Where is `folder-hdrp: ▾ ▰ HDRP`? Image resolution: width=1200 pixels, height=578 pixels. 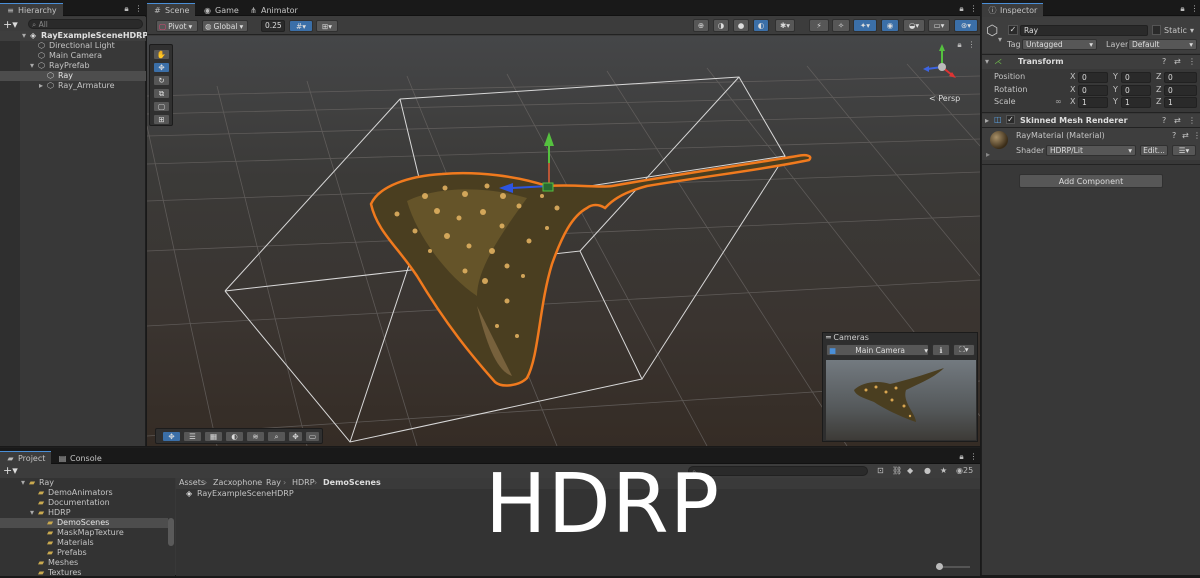 folder-hdrp: ▾ ▰ HDRP is located at coordinates (84, 513).